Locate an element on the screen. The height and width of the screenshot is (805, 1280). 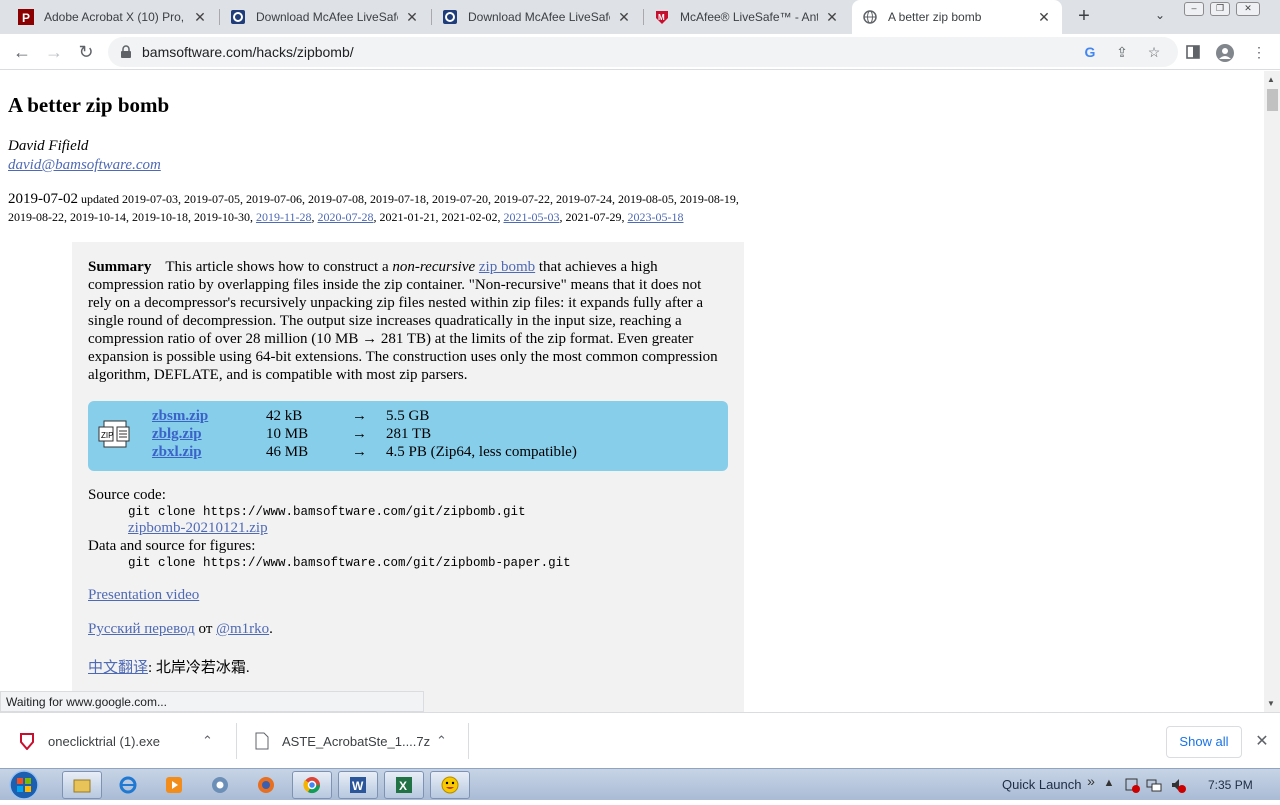
tab-adobe: P Adobe Acrobat X (10) Pro, M ✕ is located at coordinates (113, 17).